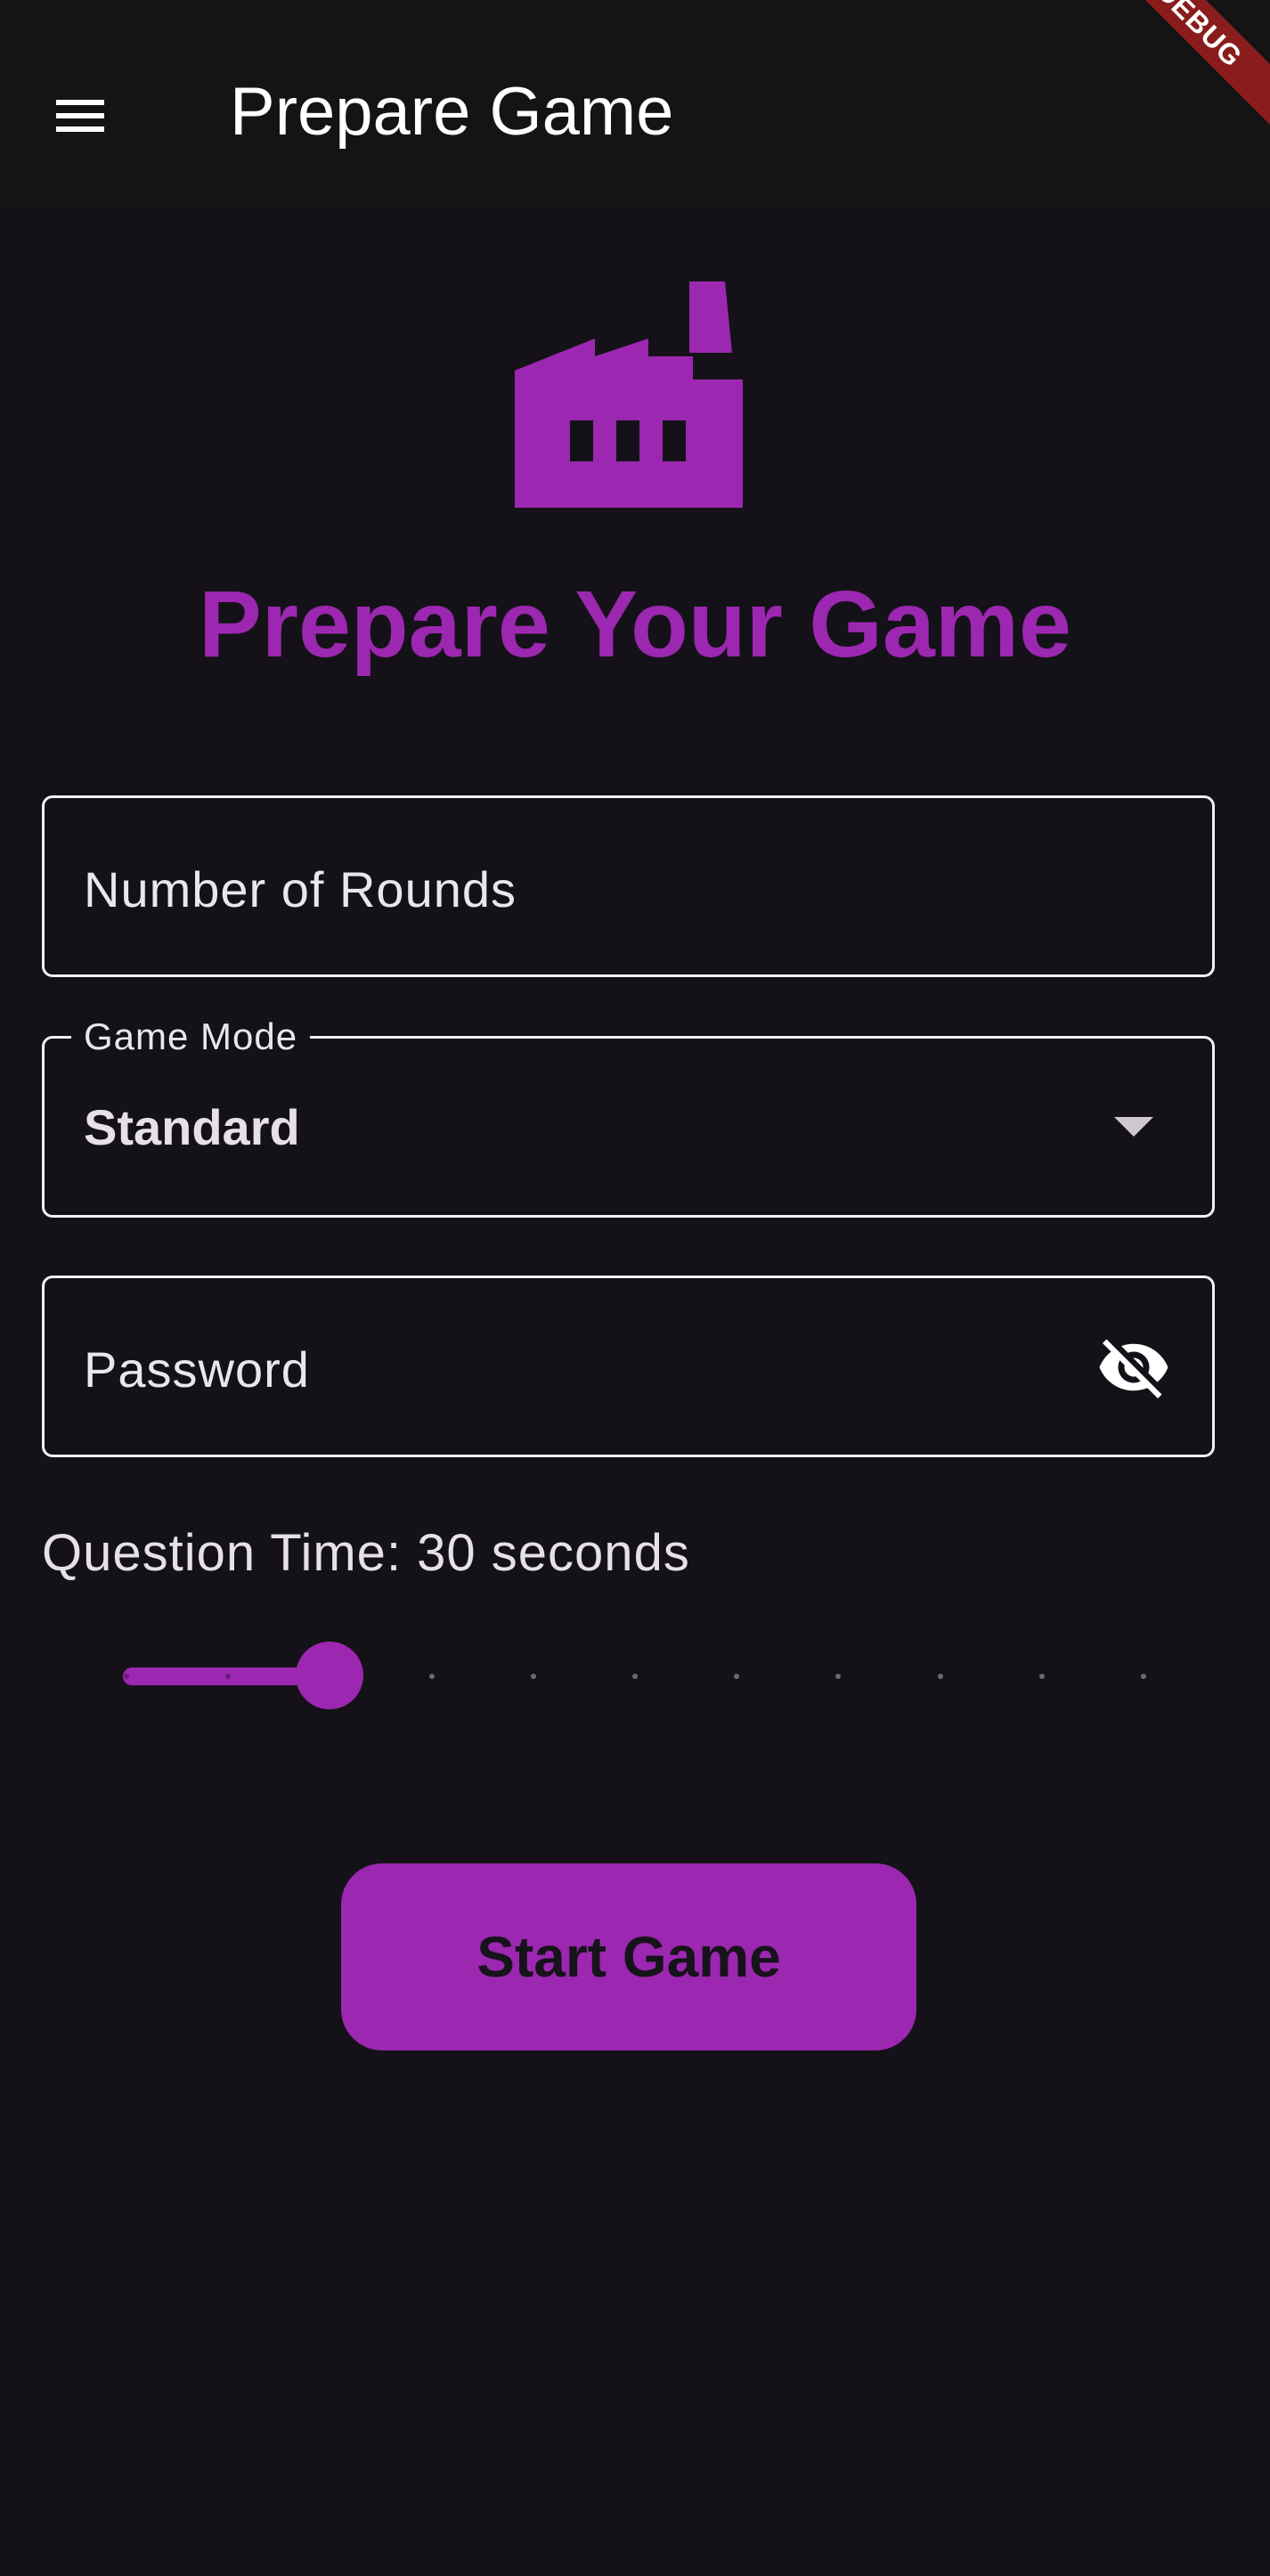  I want to click on rounds-field: Number of Rounds, so click(628, 886).